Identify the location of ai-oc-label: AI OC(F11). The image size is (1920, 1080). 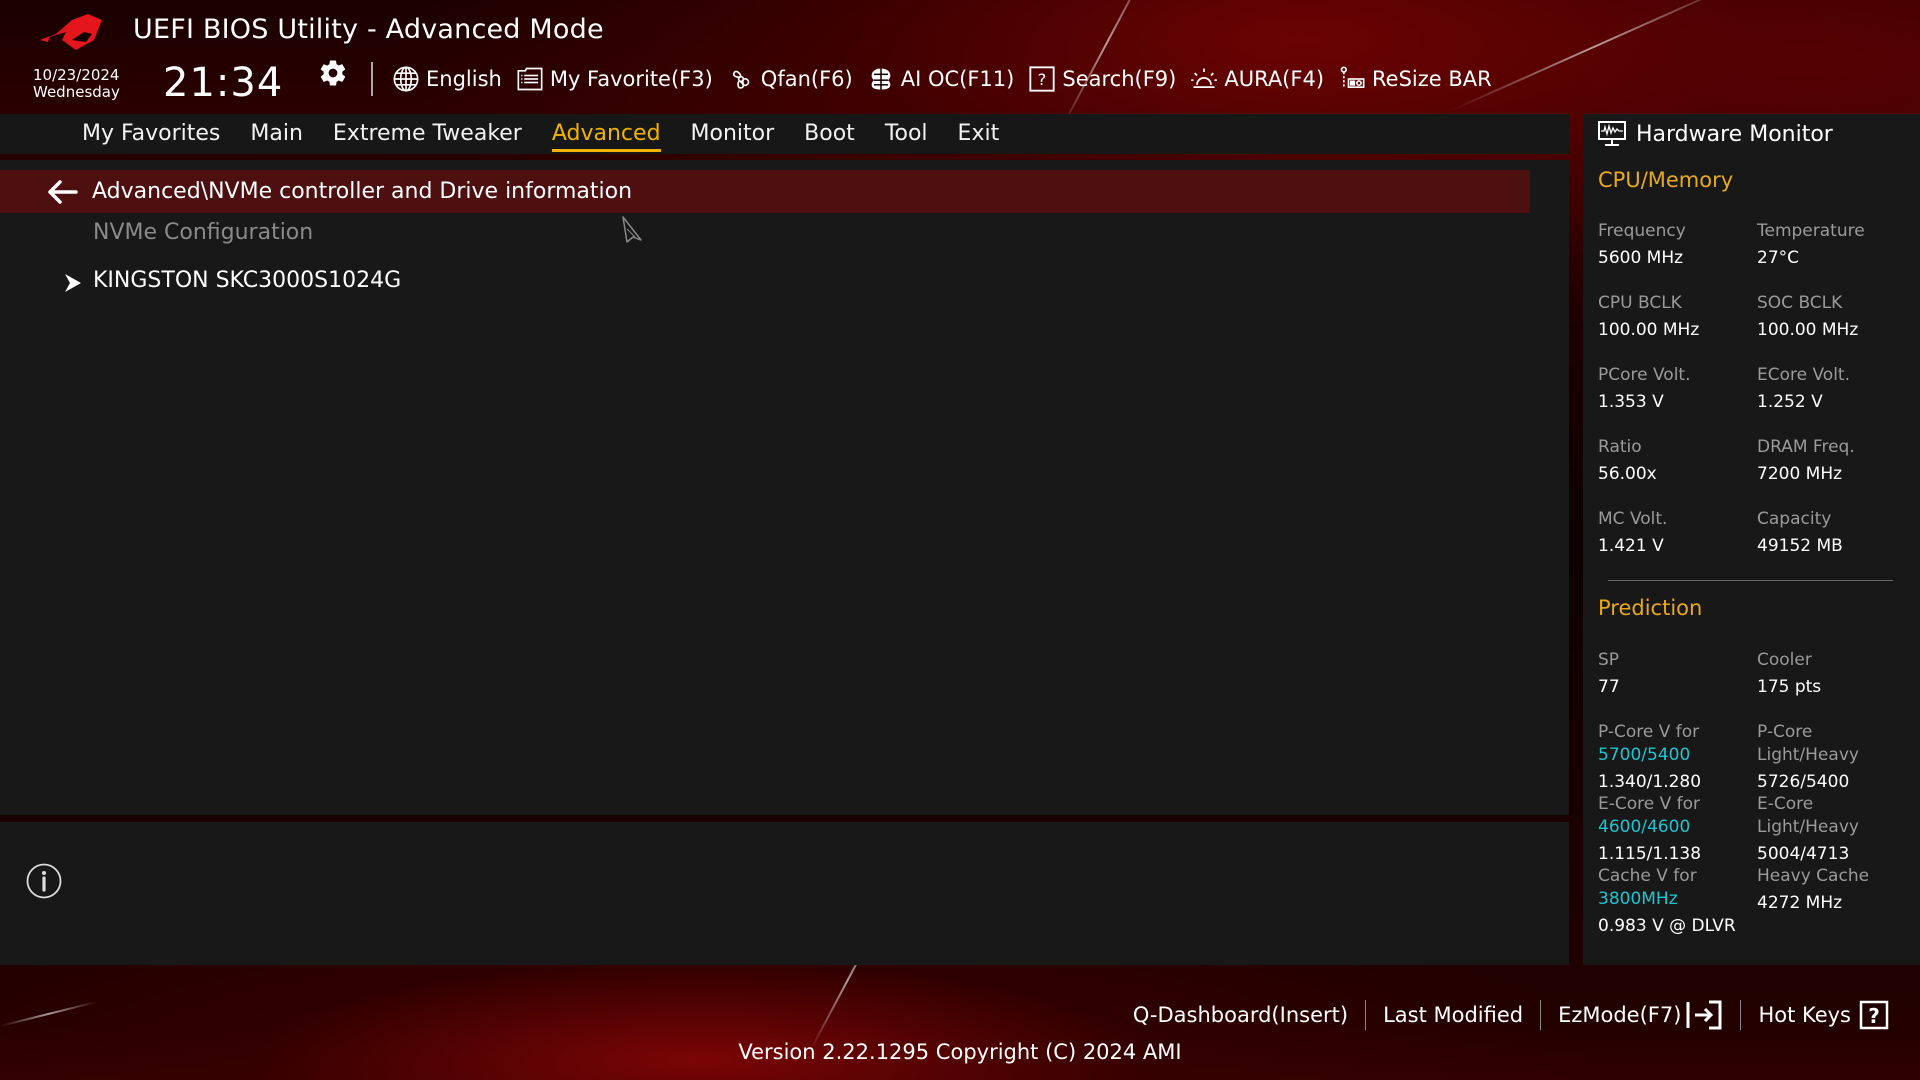
(957, 79).